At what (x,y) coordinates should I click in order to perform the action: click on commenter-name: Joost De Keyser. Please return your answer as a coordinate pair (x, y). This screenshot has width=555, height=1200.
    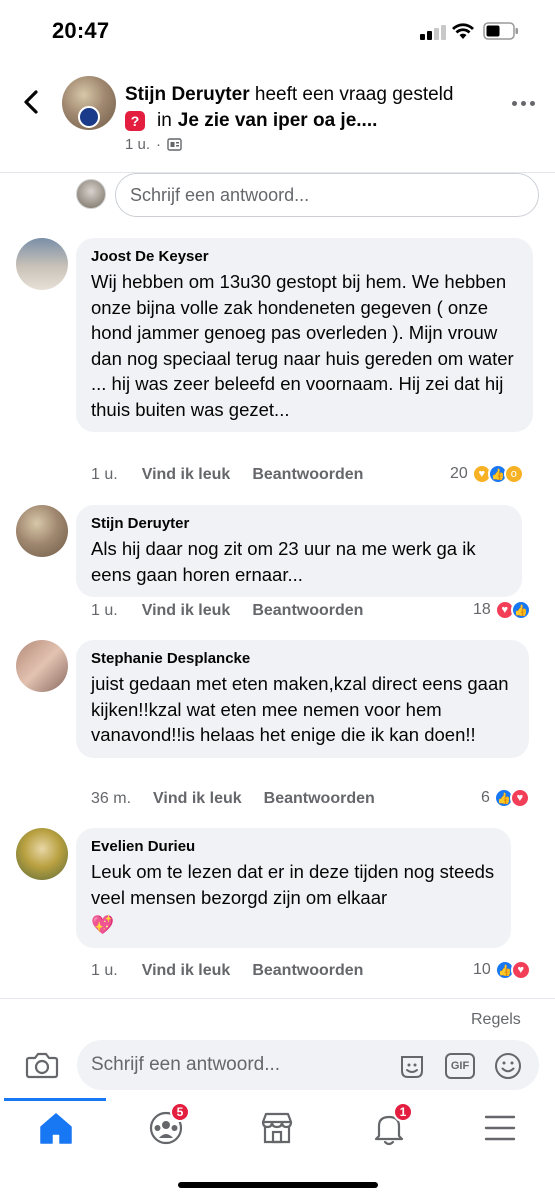
    Looking at the image, I should click on (304, 256).